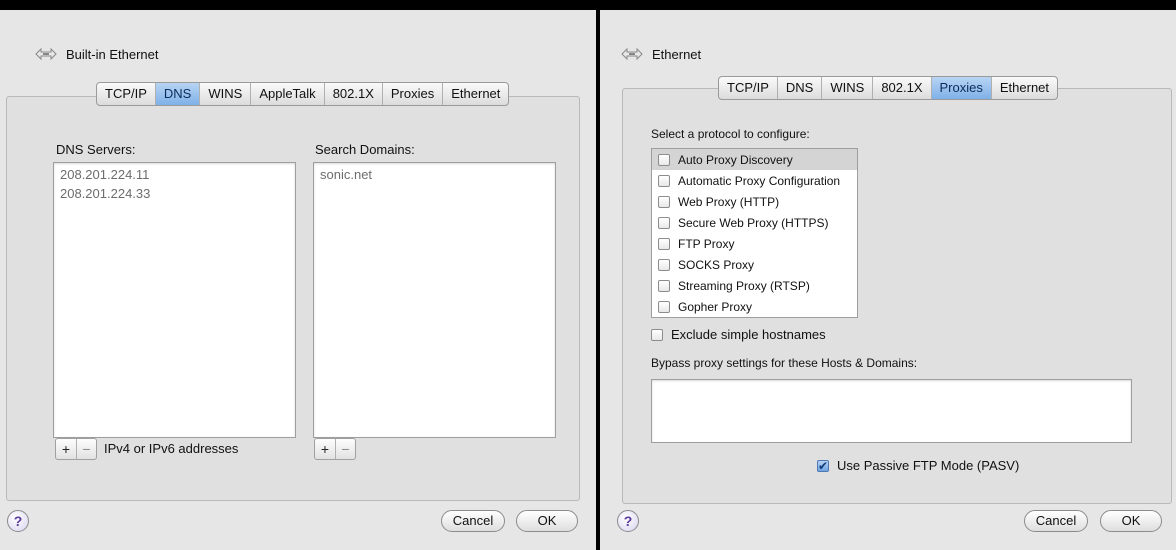 The image size is (1176, 550). I want to click on protocol-label: Web Proxy (HTTP), so click(729, 201).